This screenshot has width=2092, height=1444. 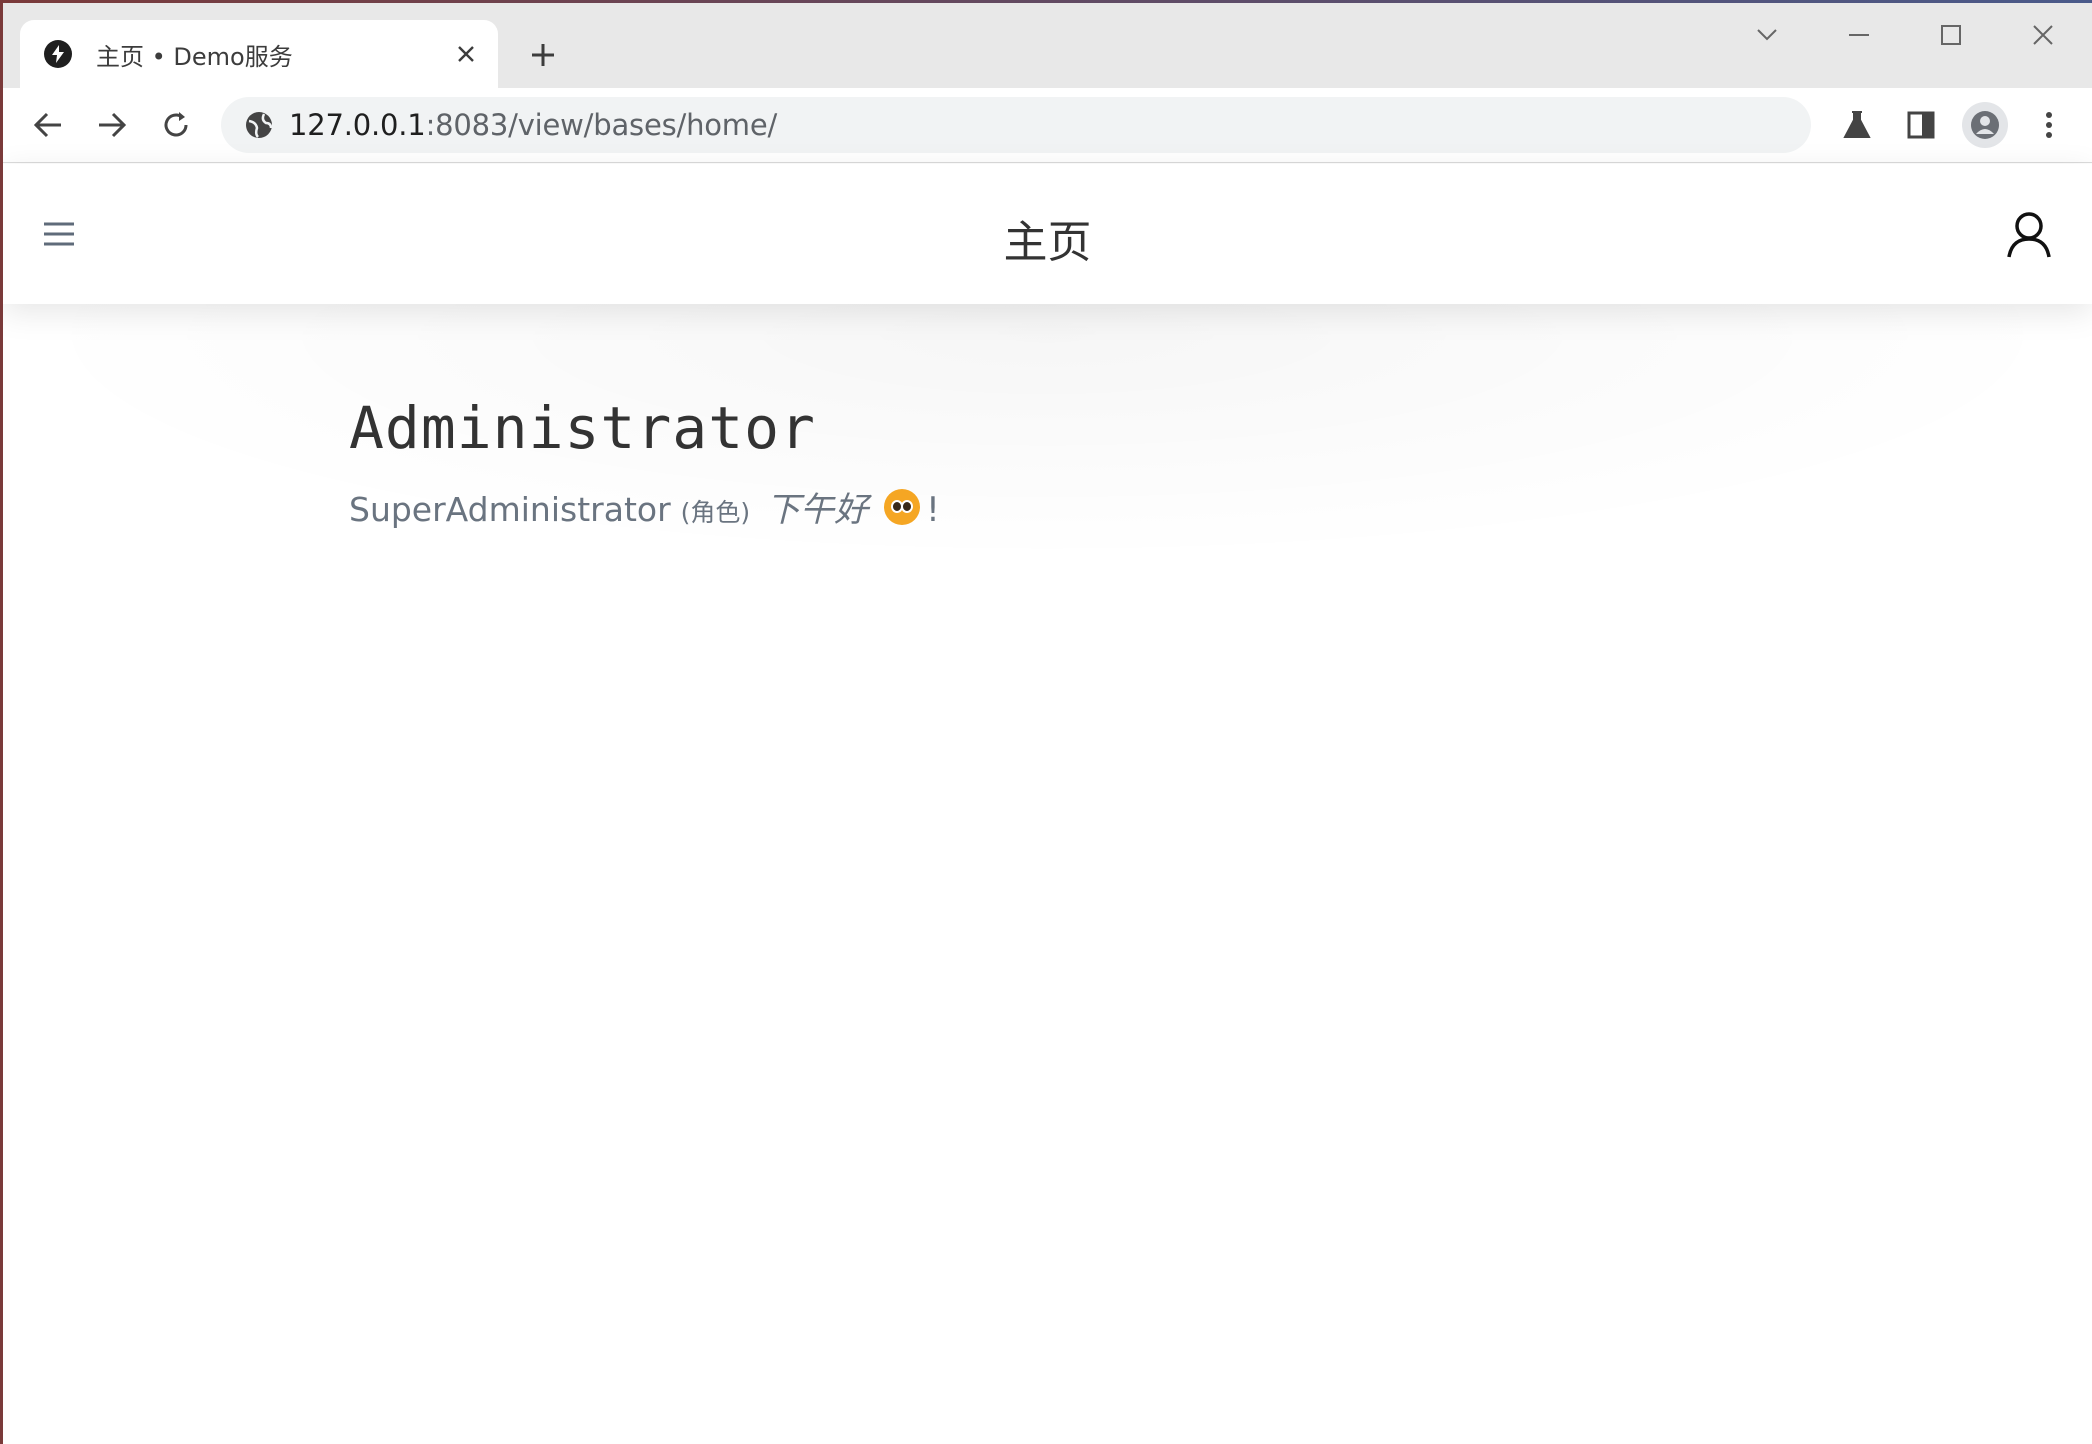 What do you see at coordinates (194, 56) in the screenshot?
I see `tab-title: 主页 • Demo服务` at bounding box center [194, 56].